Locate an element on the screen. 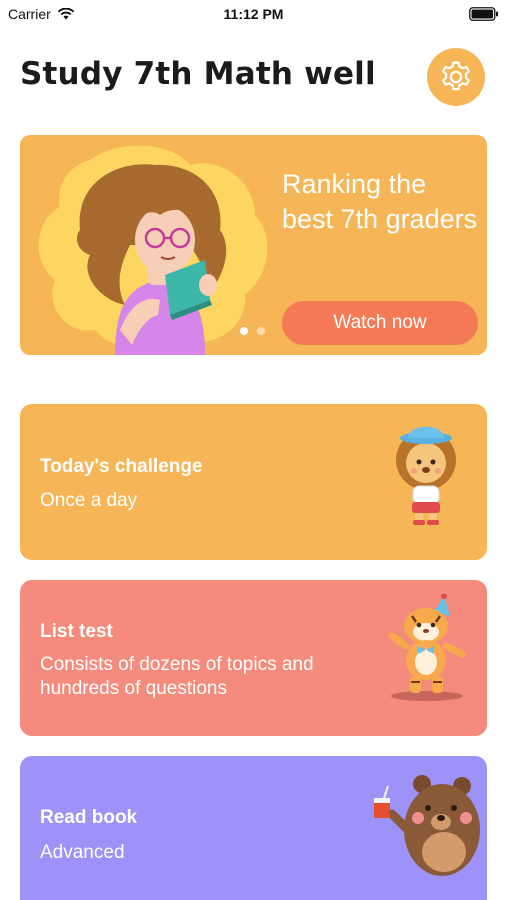 This screenshot has height=900, width=507. card-title: Today's challenge is located at coordinates (121, 466).